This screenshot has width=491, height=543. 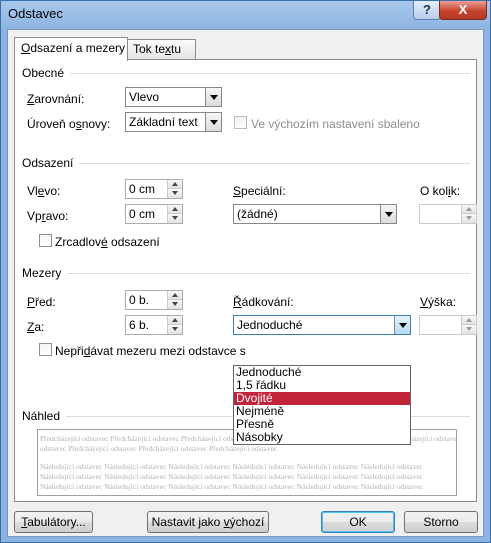 I want to click on vlevo-spinner: 0 cm, so click(x=154, y=189).